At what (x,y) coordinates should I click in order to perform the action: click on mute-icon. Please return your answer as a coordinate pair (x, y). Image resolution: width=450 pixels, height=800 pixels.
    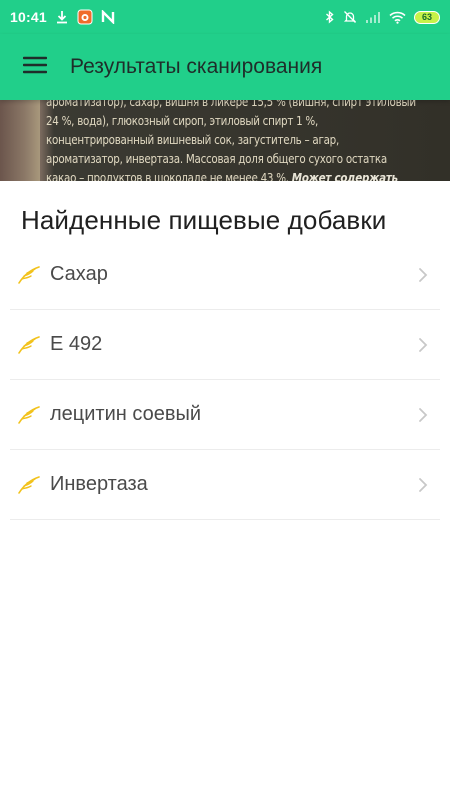
    Looking at the image, I should click on (350, 17).